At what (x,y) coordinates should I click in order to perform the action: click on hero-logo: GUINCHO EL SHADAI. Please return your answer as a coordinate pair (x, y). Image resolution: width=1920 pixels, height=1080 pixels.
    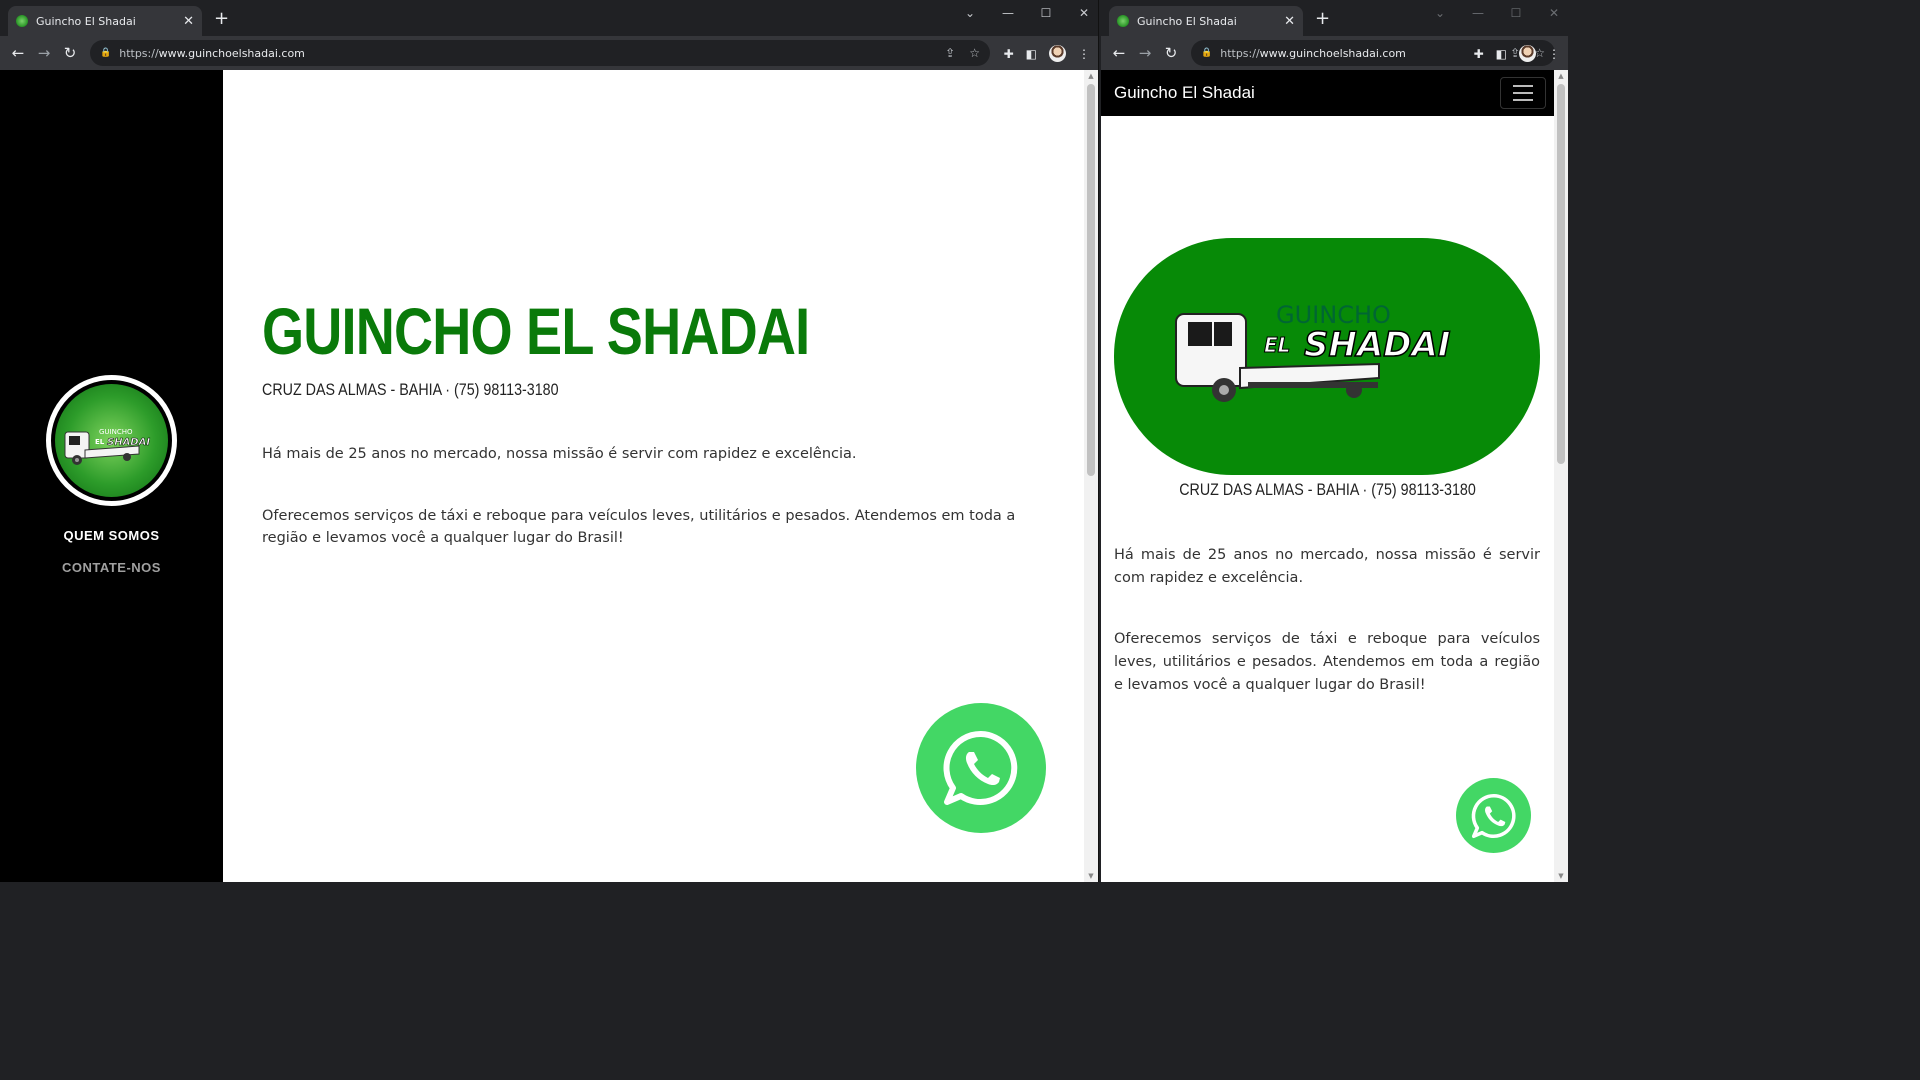
    Looking at the image, I should click on (1327, 356).